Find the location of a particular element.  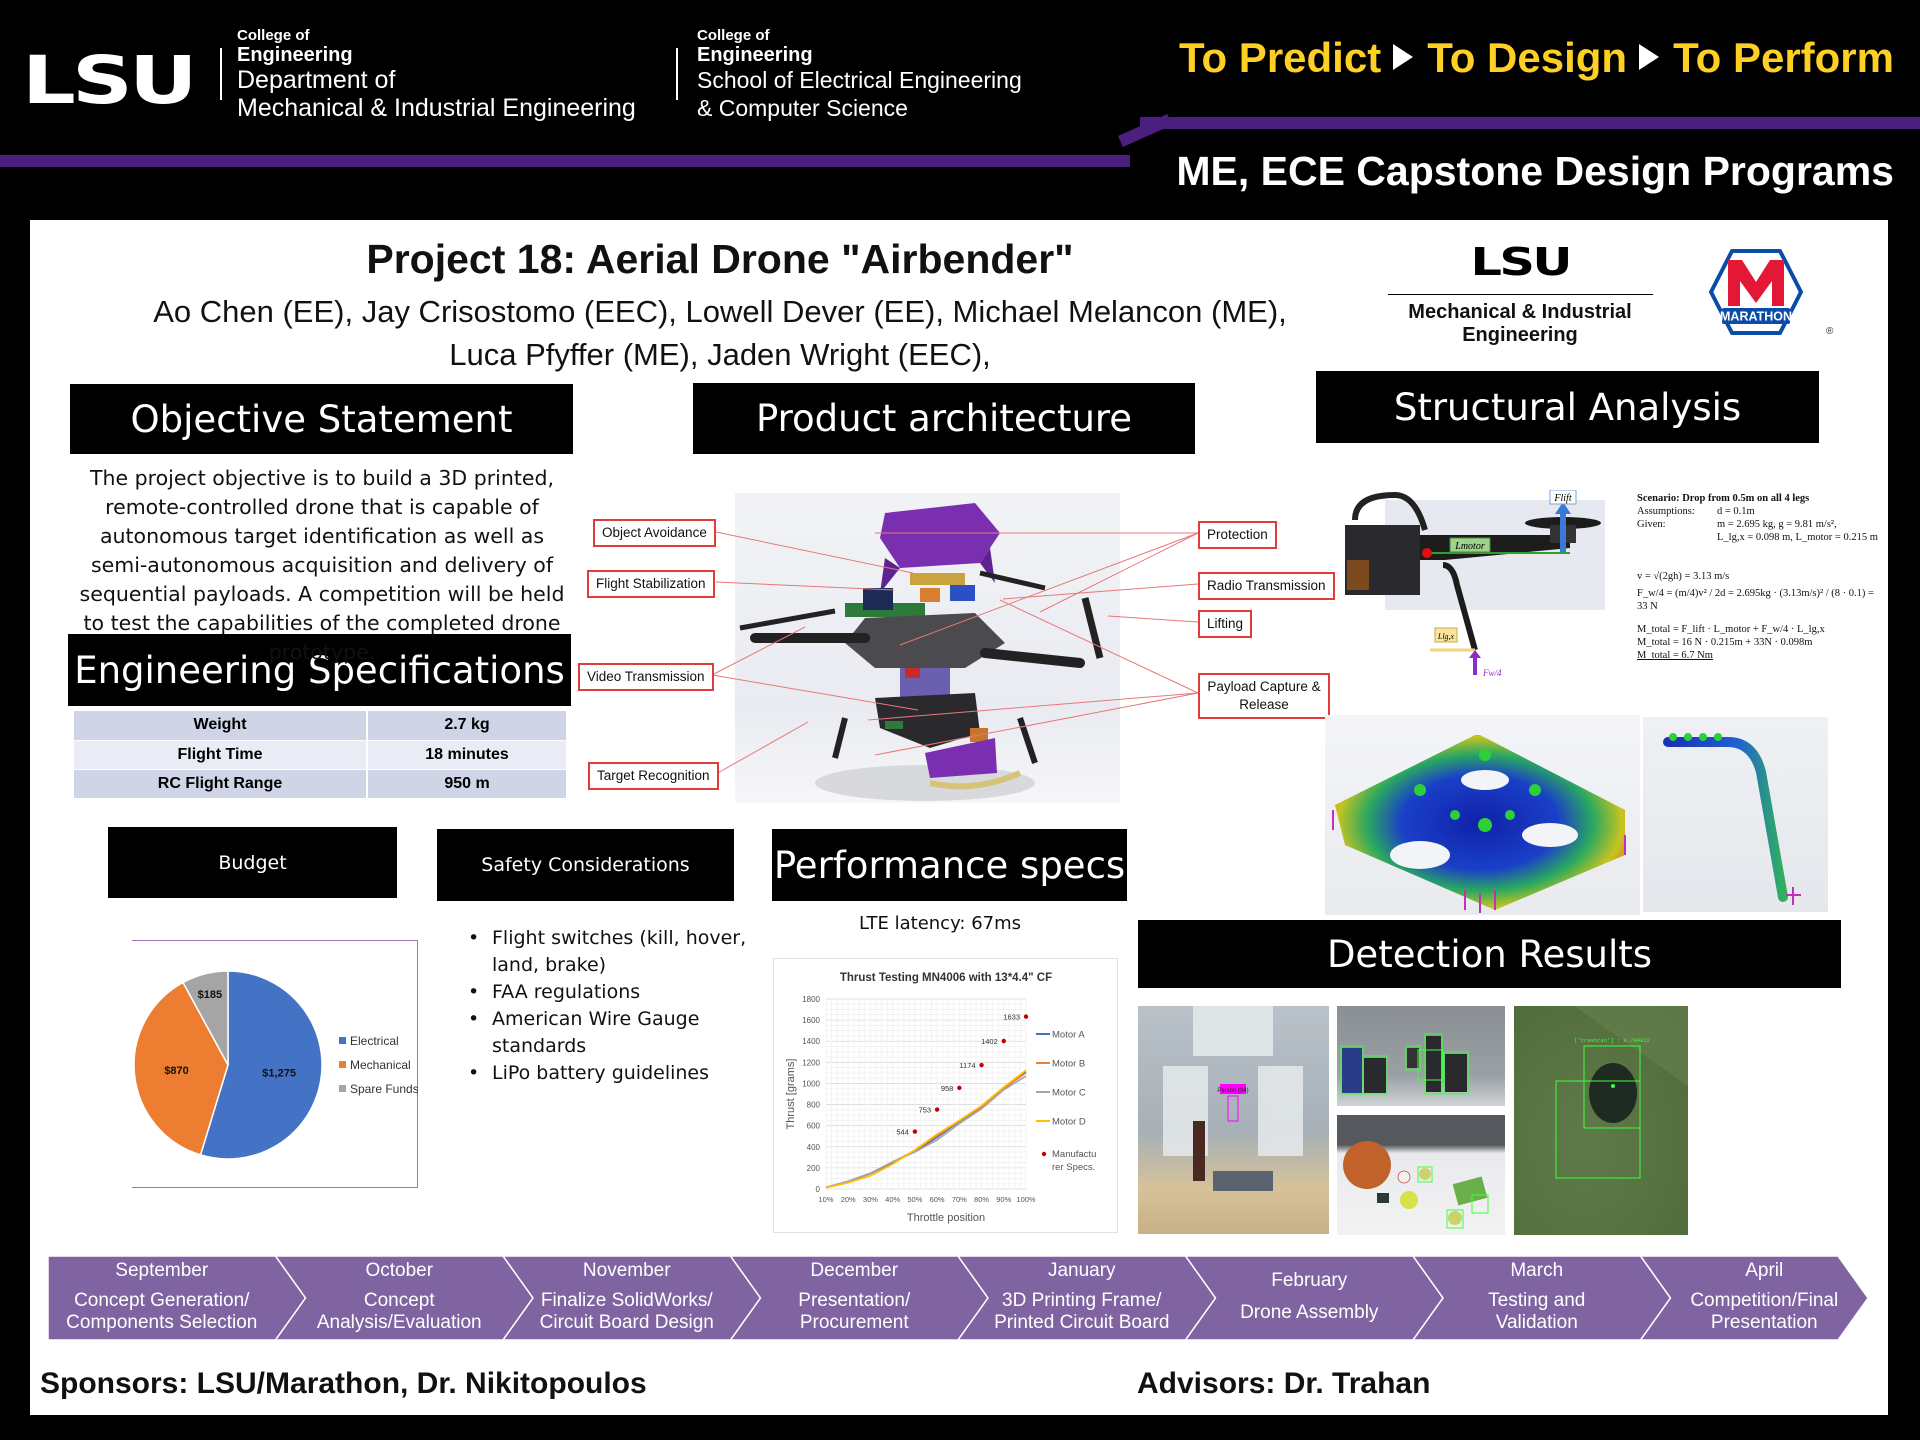

x-tick-label: 70% is located at coordinates (959, 1199).